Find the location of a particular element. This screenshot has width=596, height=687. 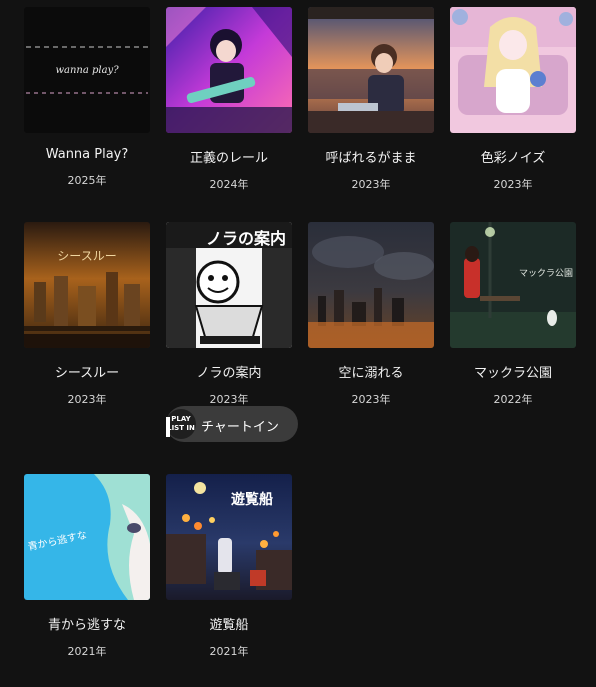

playlist-in-logo-line1: PLAY is located at coordinates (181, 419).